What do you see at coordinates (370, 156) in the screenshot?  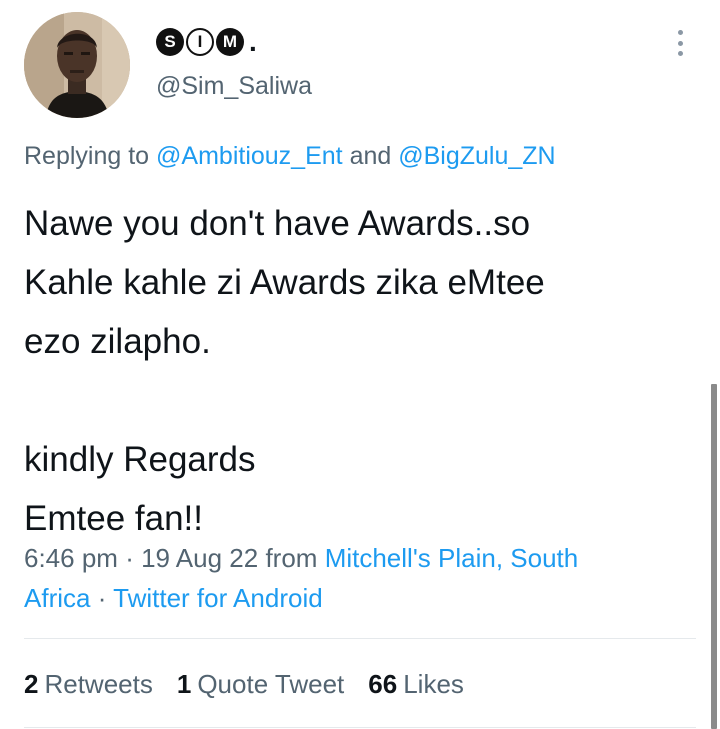 I see `replying-joiner: and` at bounding box center [370, 156].